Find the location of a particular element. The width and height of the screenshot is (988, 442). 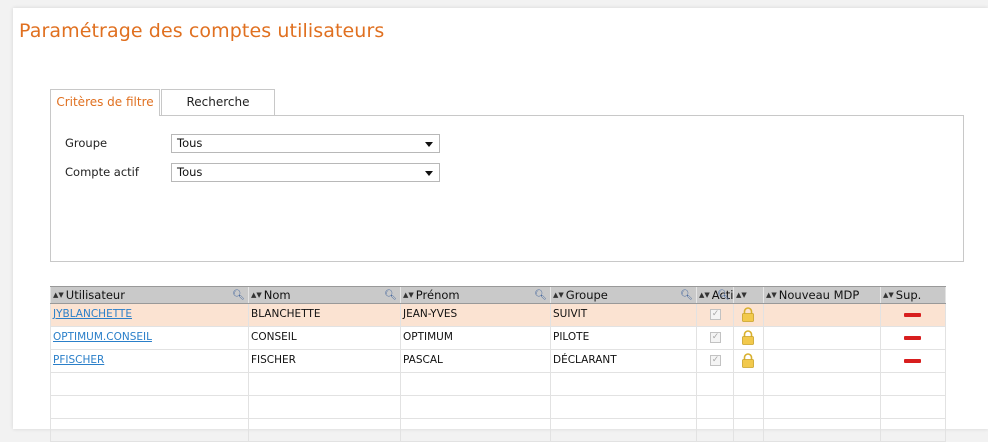

groupe-cell: PILOTE is located at coordinates (623, 338).